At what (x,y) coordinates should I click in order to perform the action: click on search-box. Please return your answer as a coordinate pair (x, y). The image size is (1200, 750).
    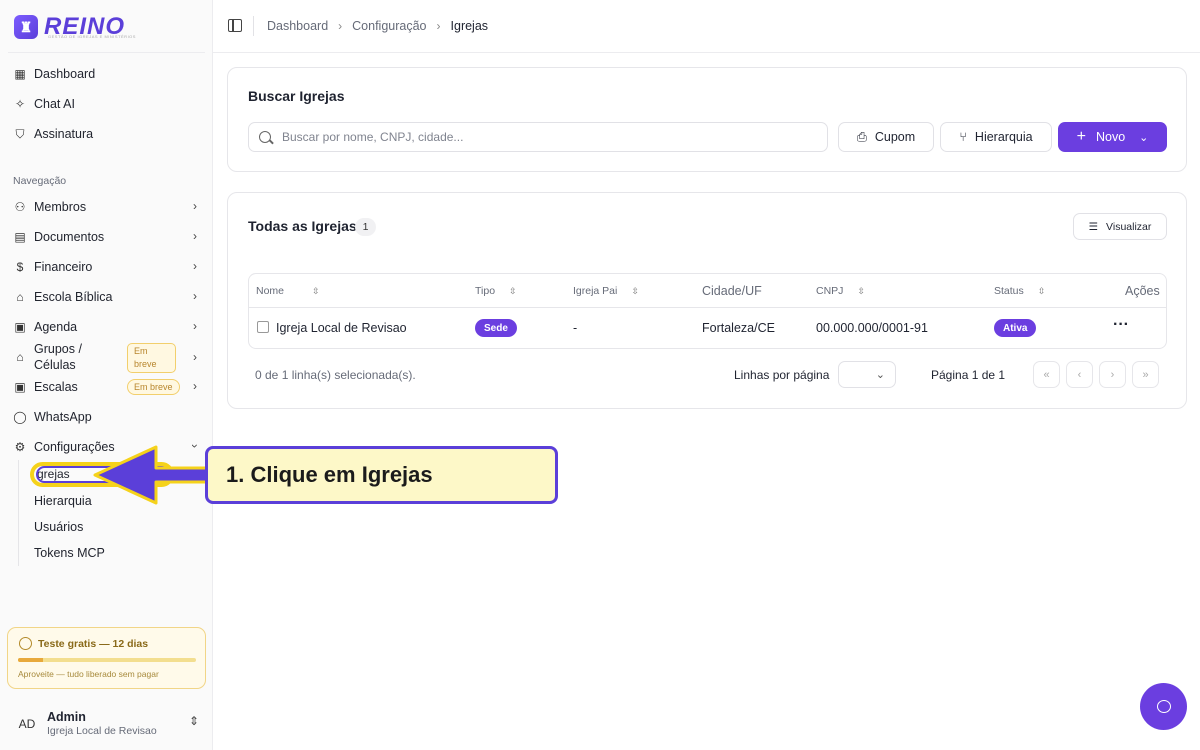
    Looking at the image, I should click on (538, 137).